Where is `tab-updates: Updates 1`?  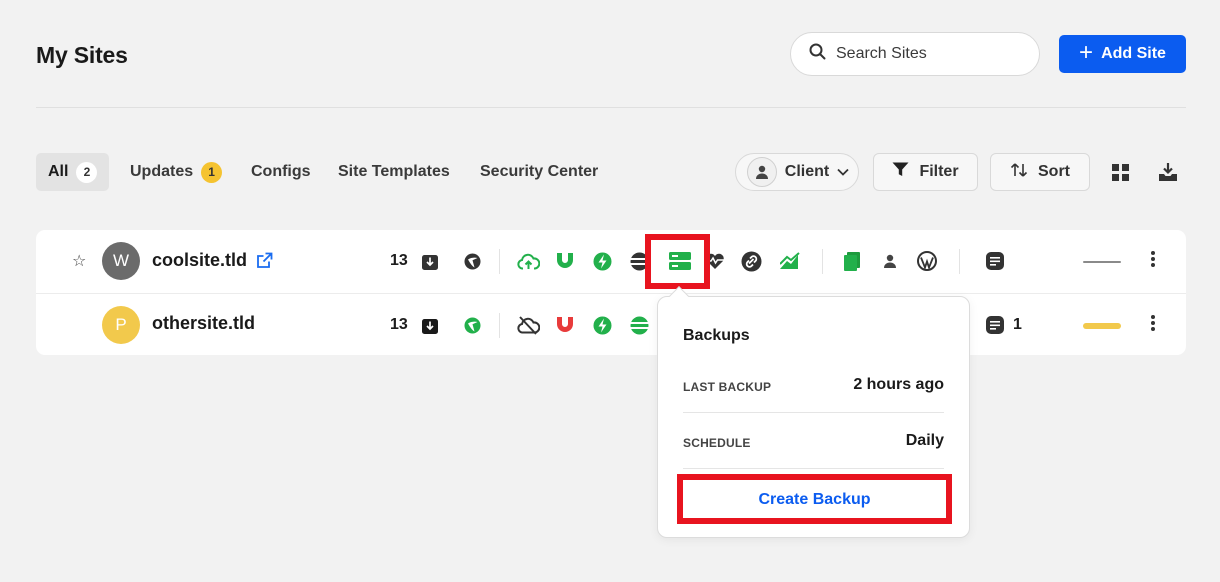
tab-updates: Updates 1 is located at coordinates (176, 172).